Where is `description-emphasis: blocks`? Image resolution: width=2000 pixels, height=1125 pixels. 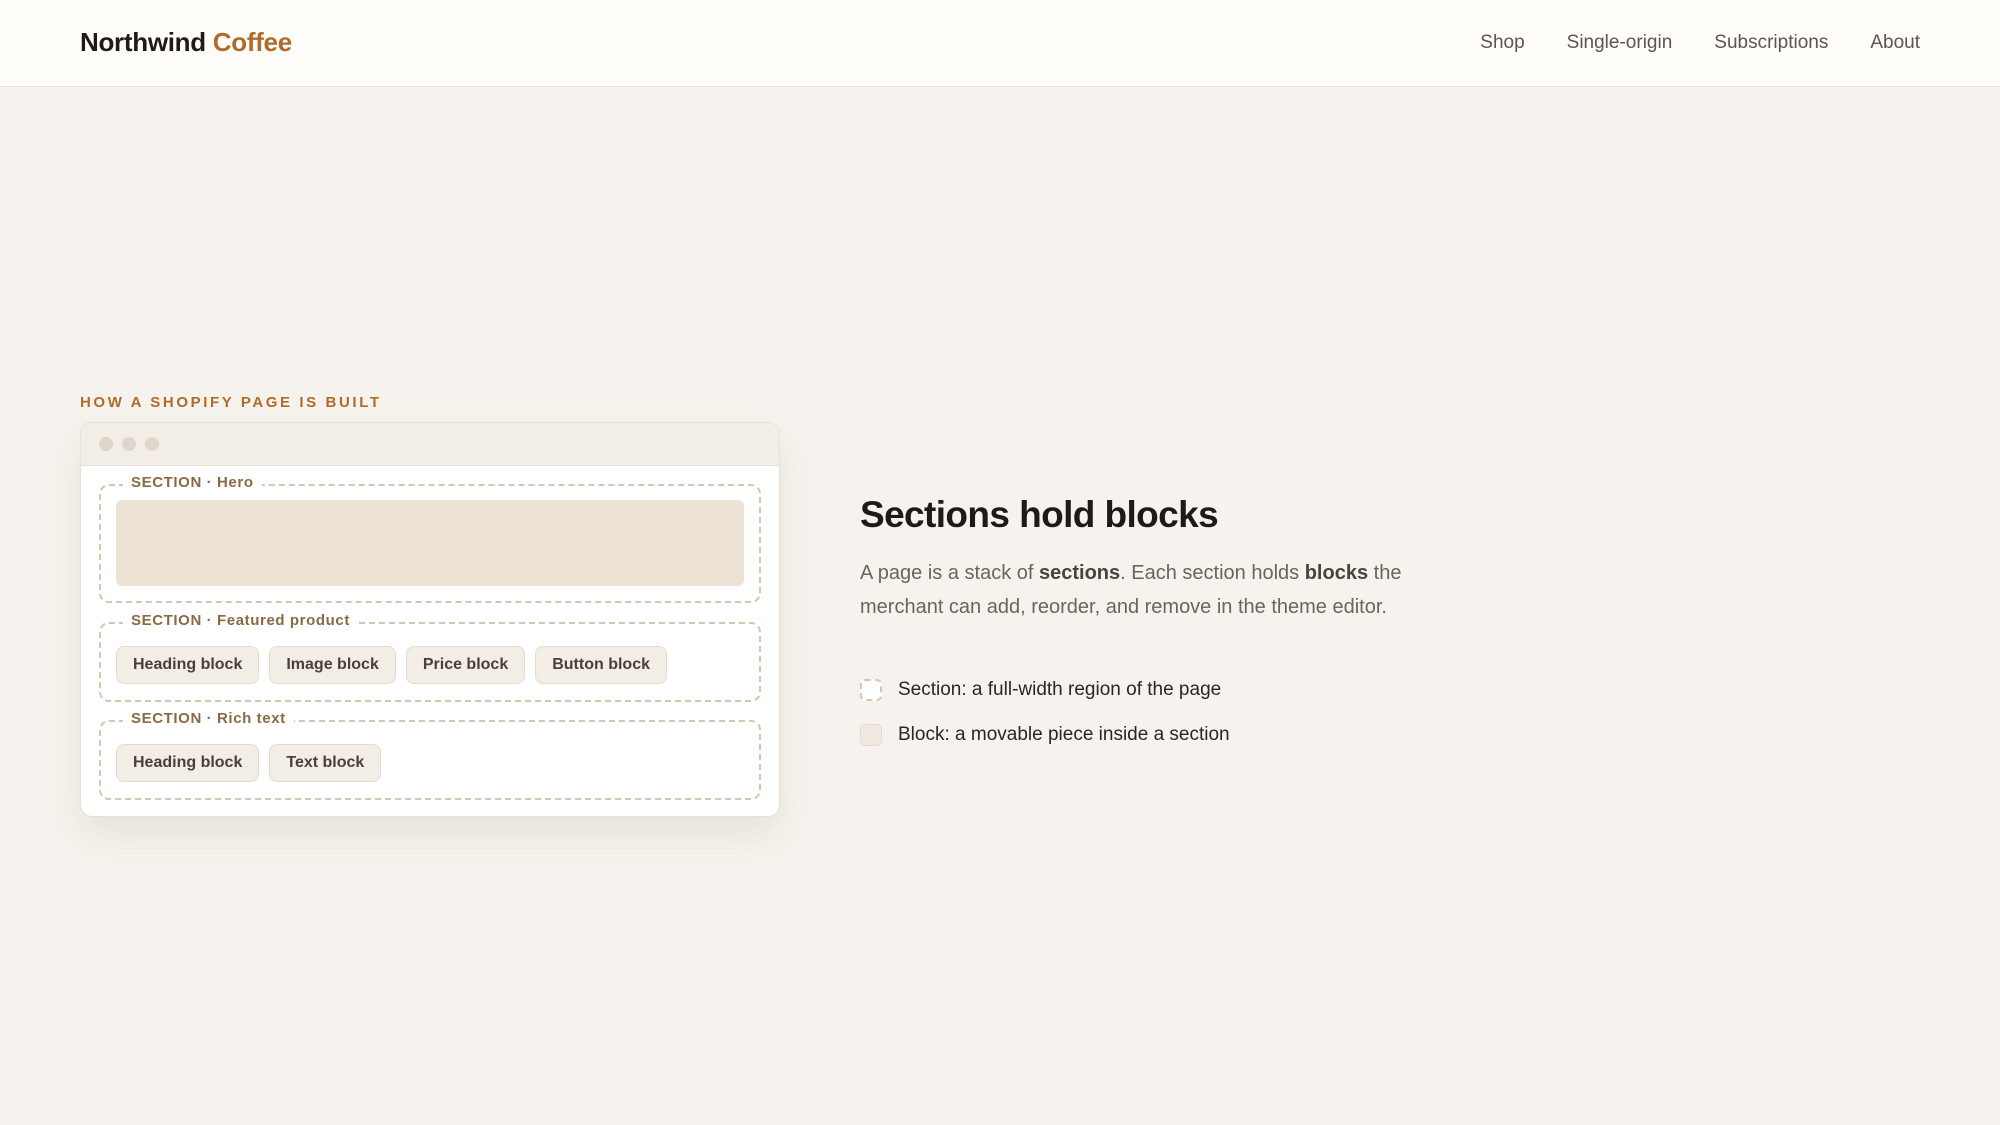
description-emphasis: blocks is located at coordinates (1336, 573).